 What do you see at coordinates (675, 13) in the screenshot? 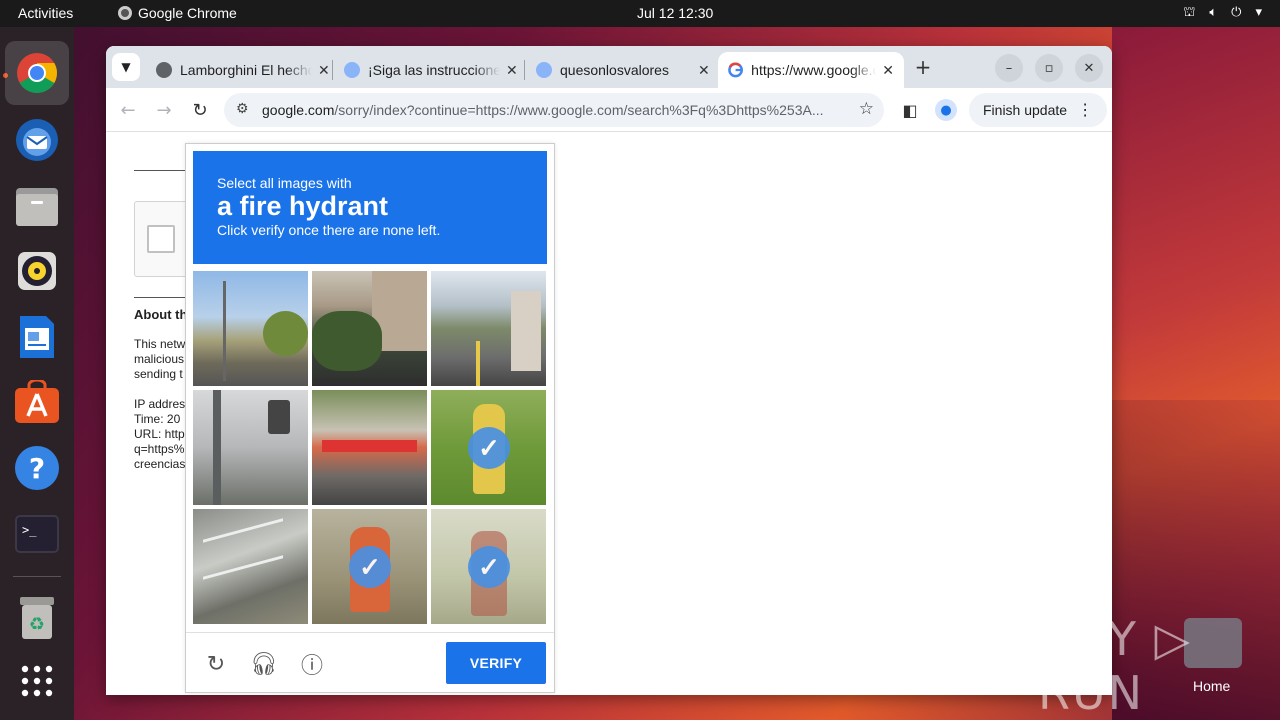
I see `clock: Jul 12 12:30` at bounding box center [675, 13].